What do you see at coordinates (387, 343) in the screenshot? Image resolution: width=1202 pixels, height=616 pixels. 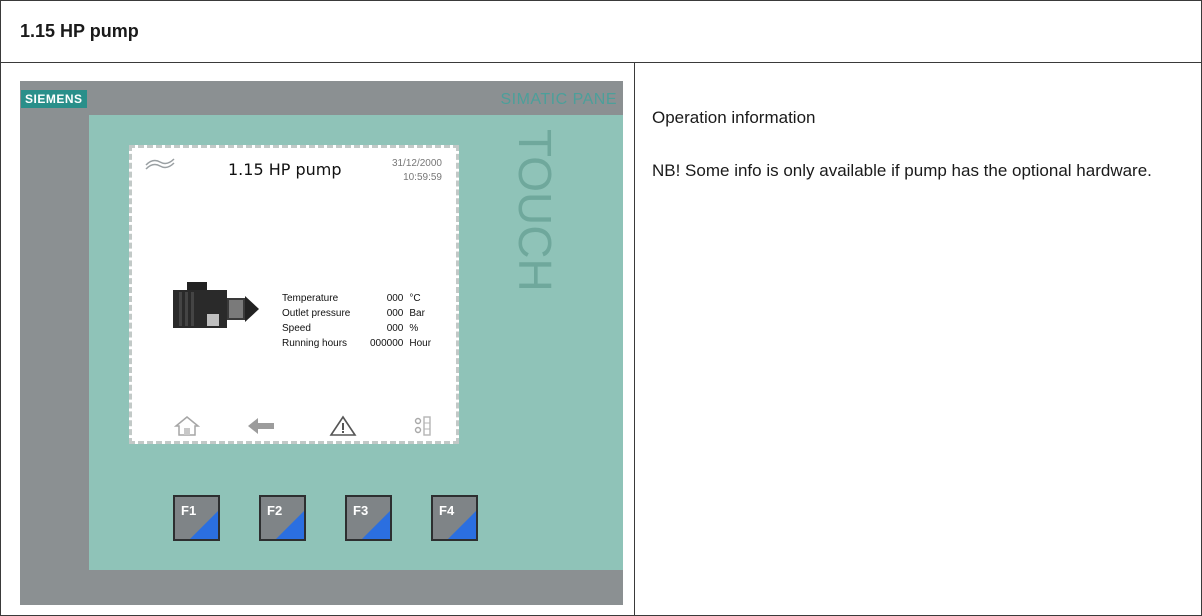 I see `reading-value: 000000` at bounding box center [387, 343].